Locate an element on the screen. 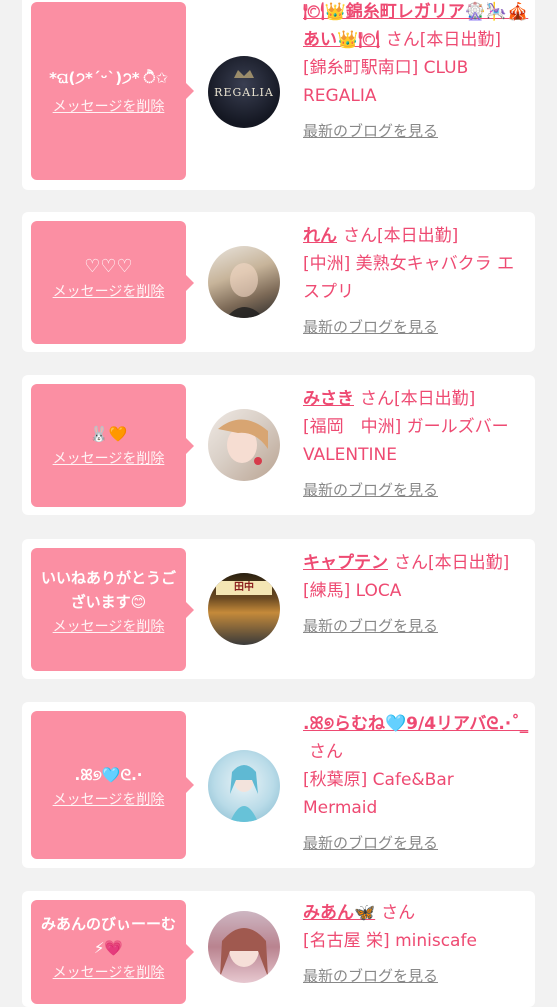 The width and height of the screenshot is (557, 1007). message-bubble: 🐰🧡 メッセージを削除 is located at coordinates (112, 445).